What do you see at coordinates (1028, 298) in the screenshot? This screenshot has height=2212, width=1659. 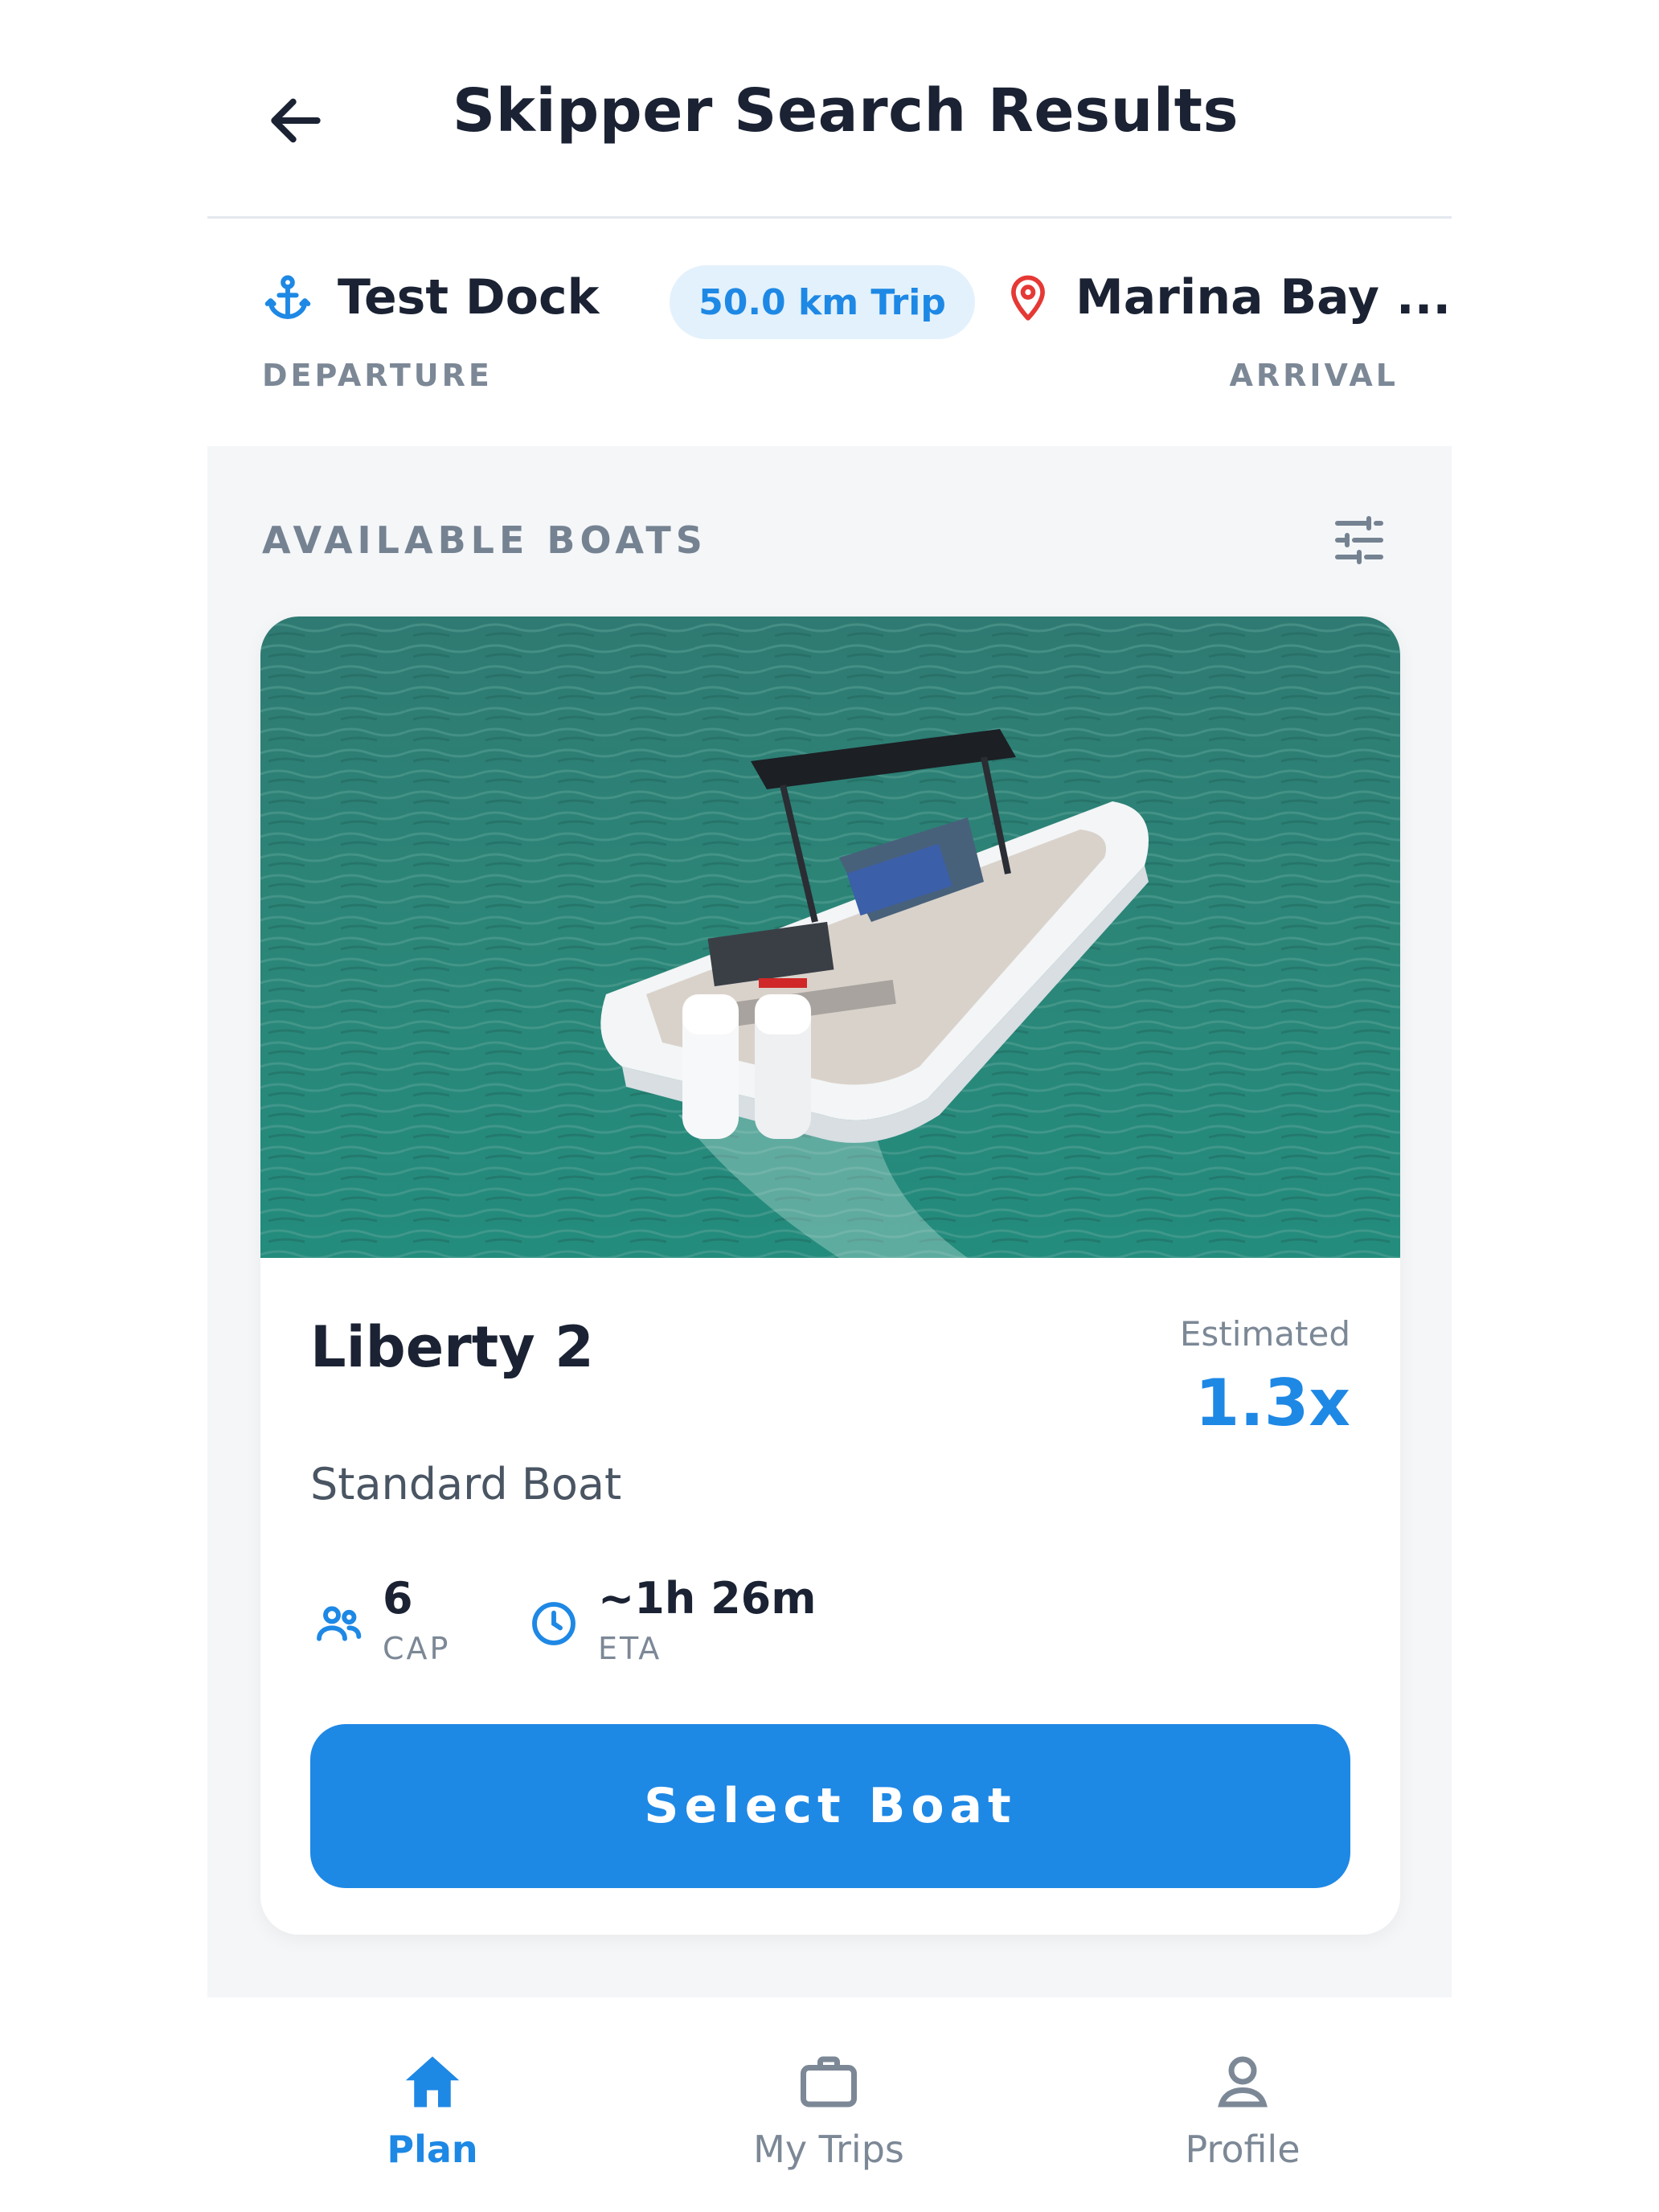 I see `map-pin-icon` at bounding box center [1028, 298].